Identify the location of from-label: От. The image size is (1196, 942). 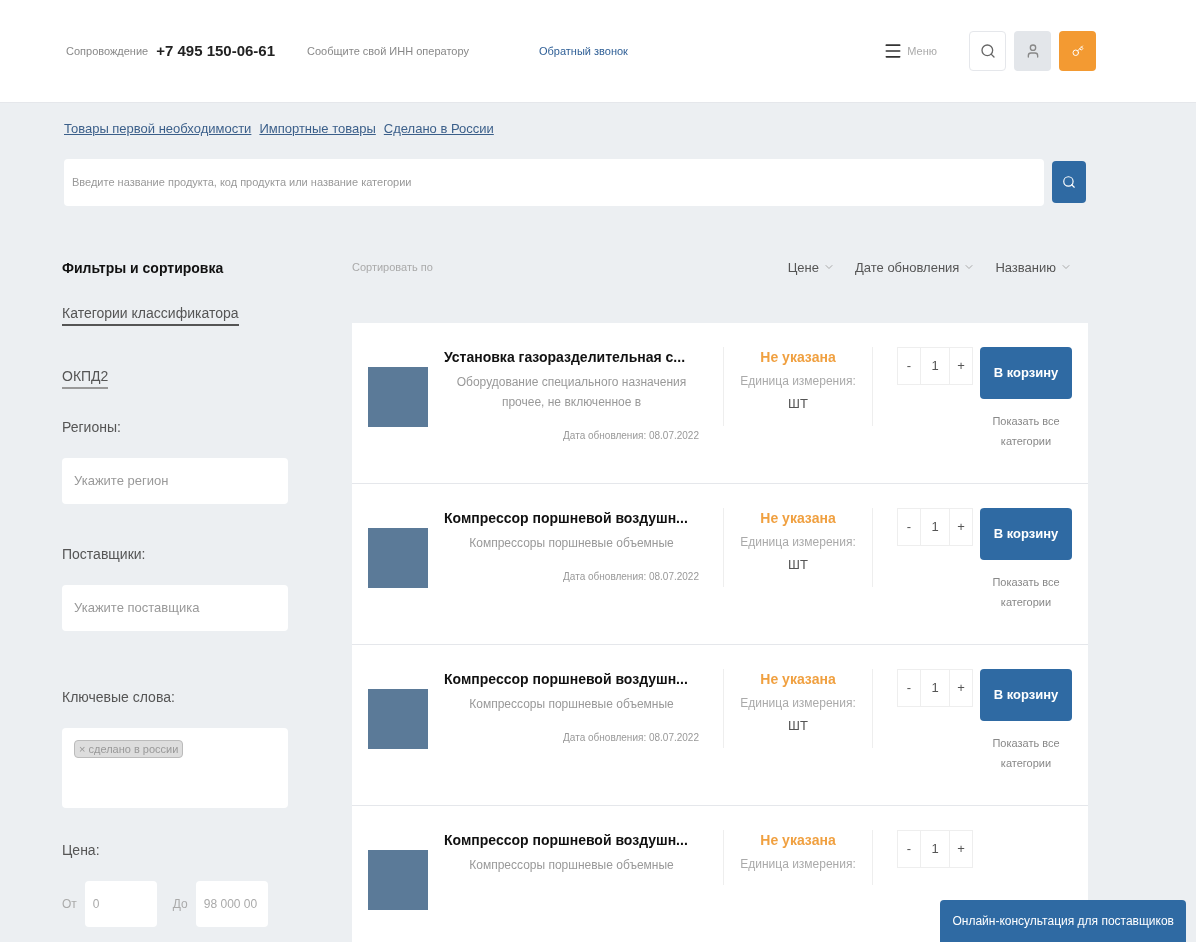
(69, 904).